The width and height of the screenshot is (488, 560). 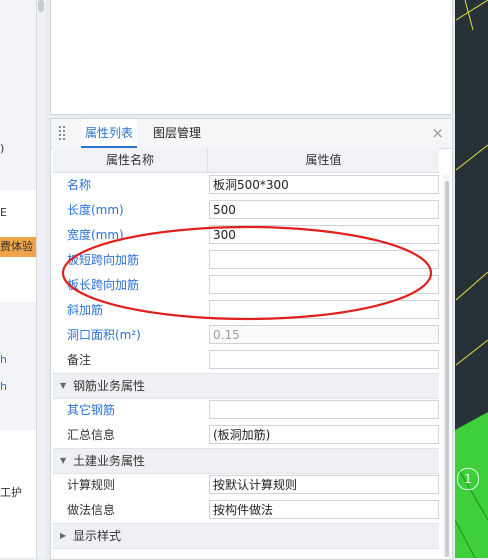 I want to click on property-row: 板短跨向加筋, so click(x=246, y=260).